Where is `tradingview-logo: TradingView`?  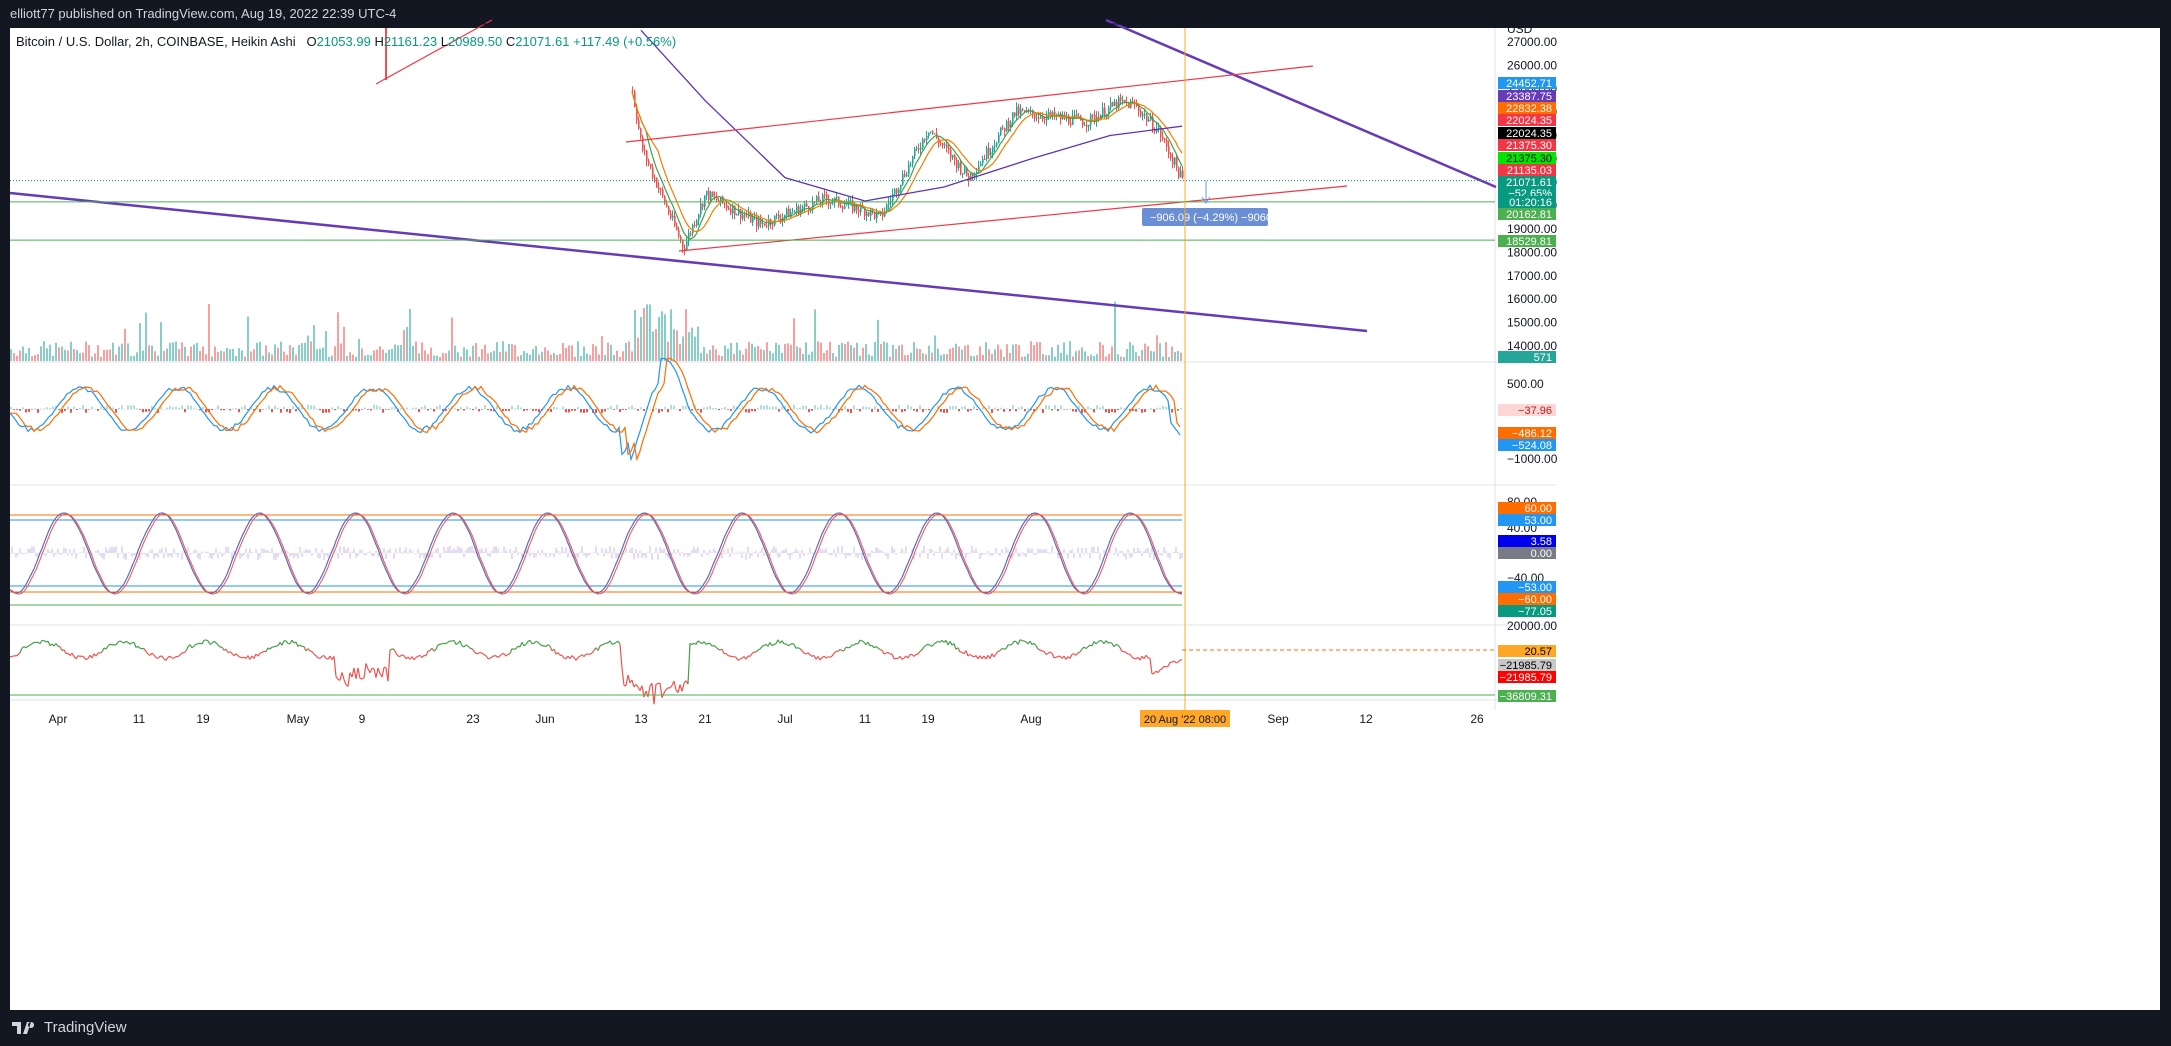 tradingview-logo: TradingView is located at coordinates (69, 1028).